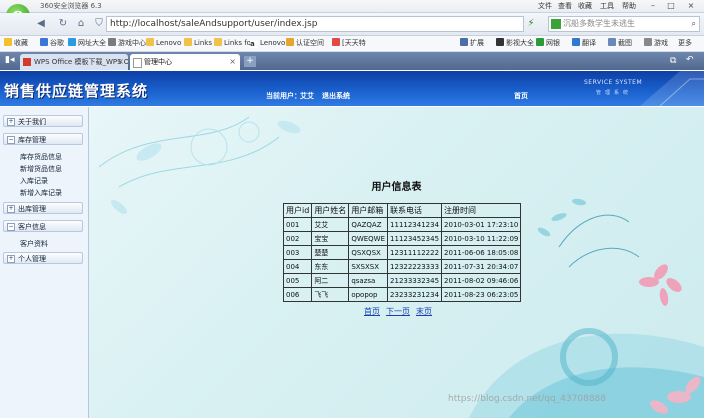 Image resolution: width=704 pixels, height=418 pixels. I want to click on service-system-sub: 管理系统, so click(614, 93).